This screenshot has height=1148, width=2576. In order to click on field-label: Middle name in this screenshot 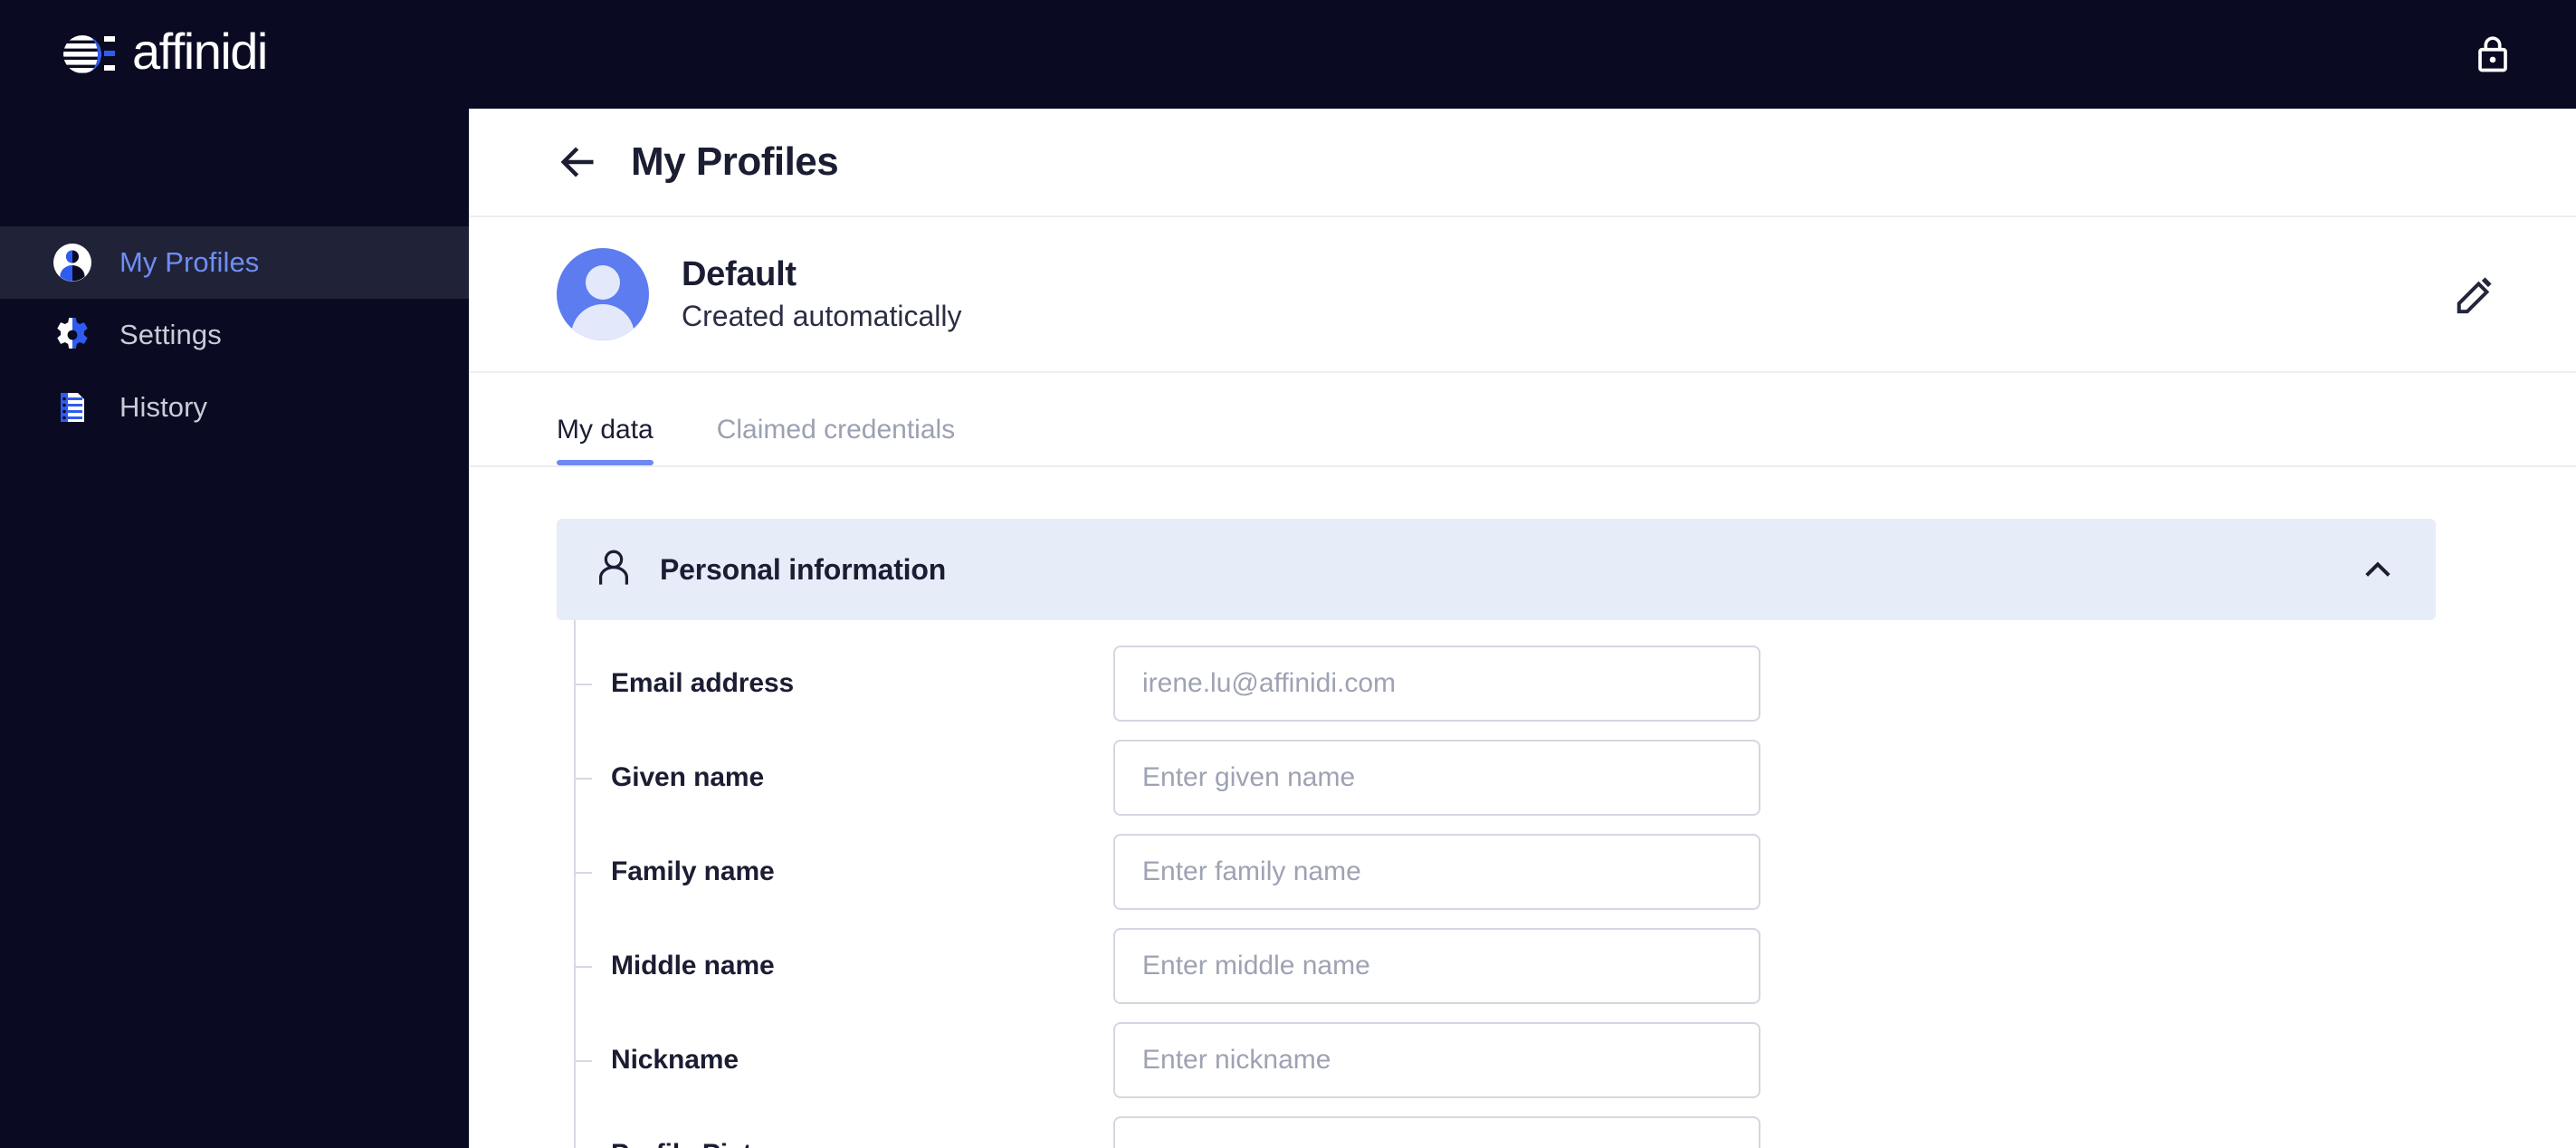, I will do `click(693, 966)`.